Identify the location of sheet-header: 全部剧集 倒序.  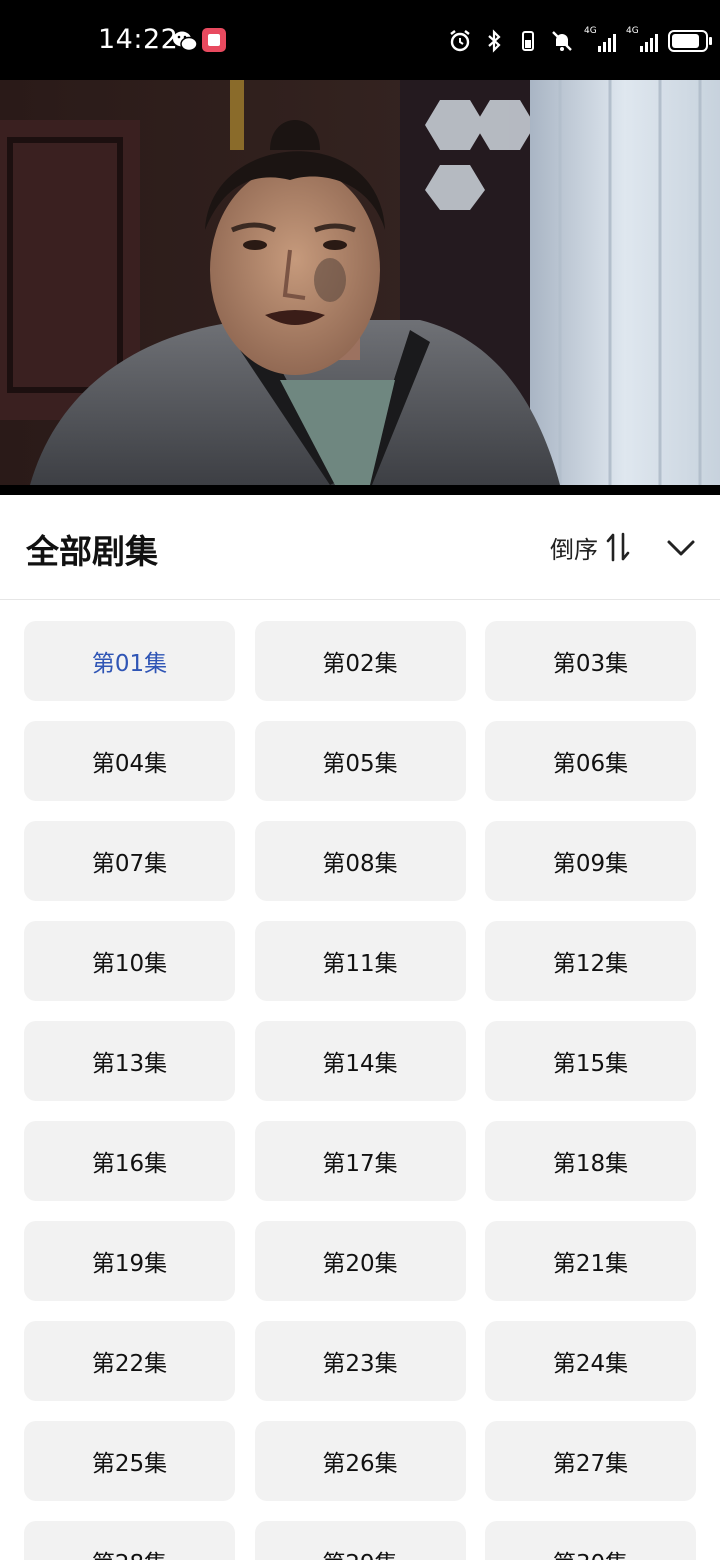
(360, 547).